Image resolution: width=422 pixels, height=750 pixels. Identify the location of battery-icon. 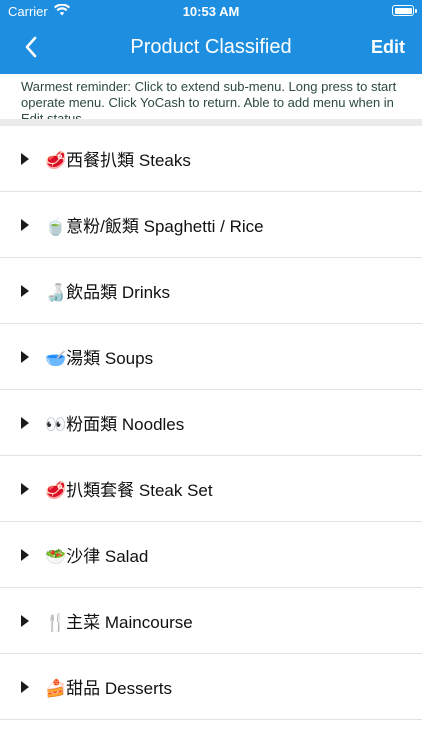
(404, 10).